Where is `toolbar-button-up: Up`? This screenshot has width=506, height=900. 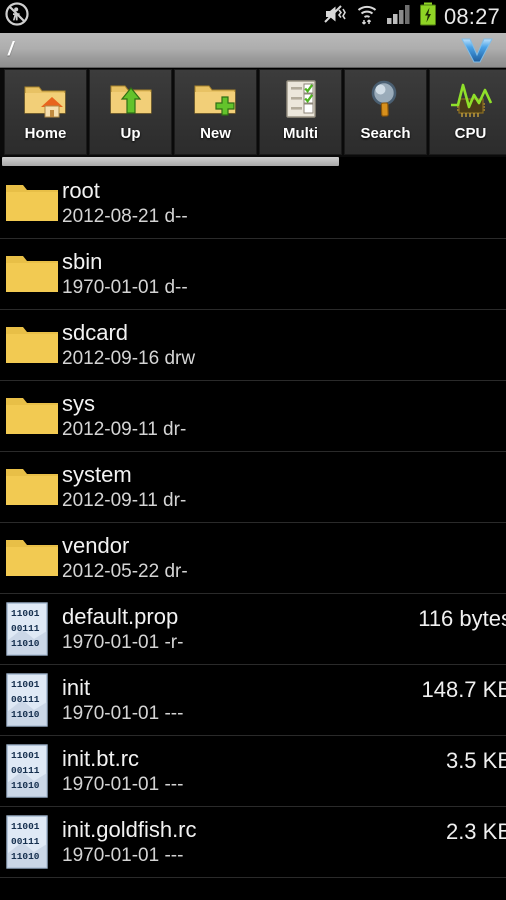 toolbar-button-up: Up is located at coordinates (130, 112).